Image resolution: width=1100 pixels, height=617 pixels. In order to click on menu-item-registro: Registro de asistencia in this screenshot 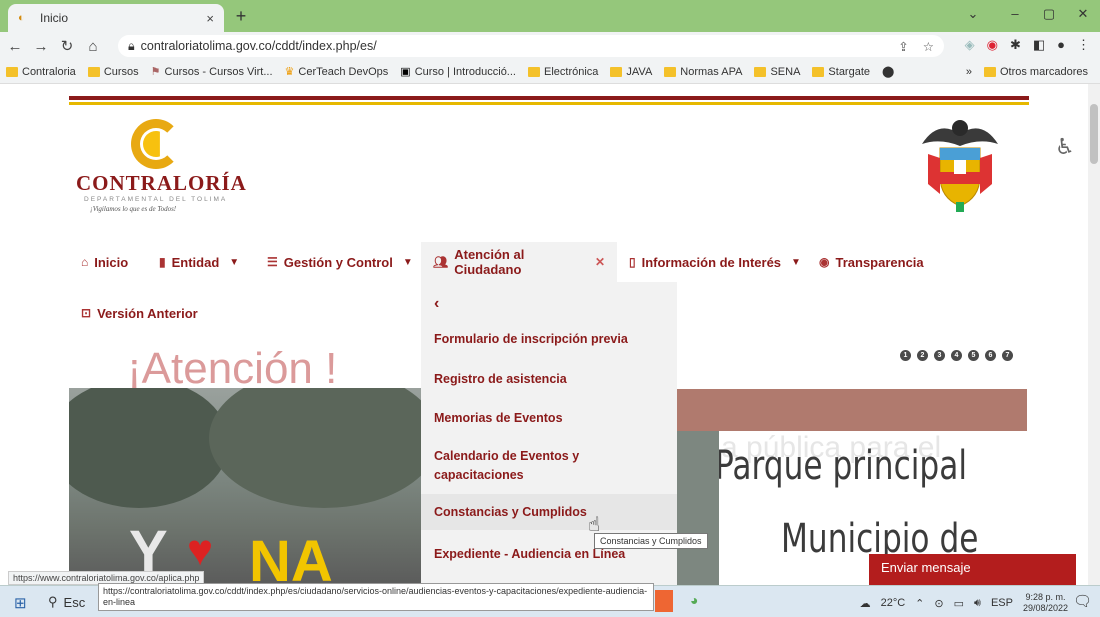, I will do `click(549, 379)`.